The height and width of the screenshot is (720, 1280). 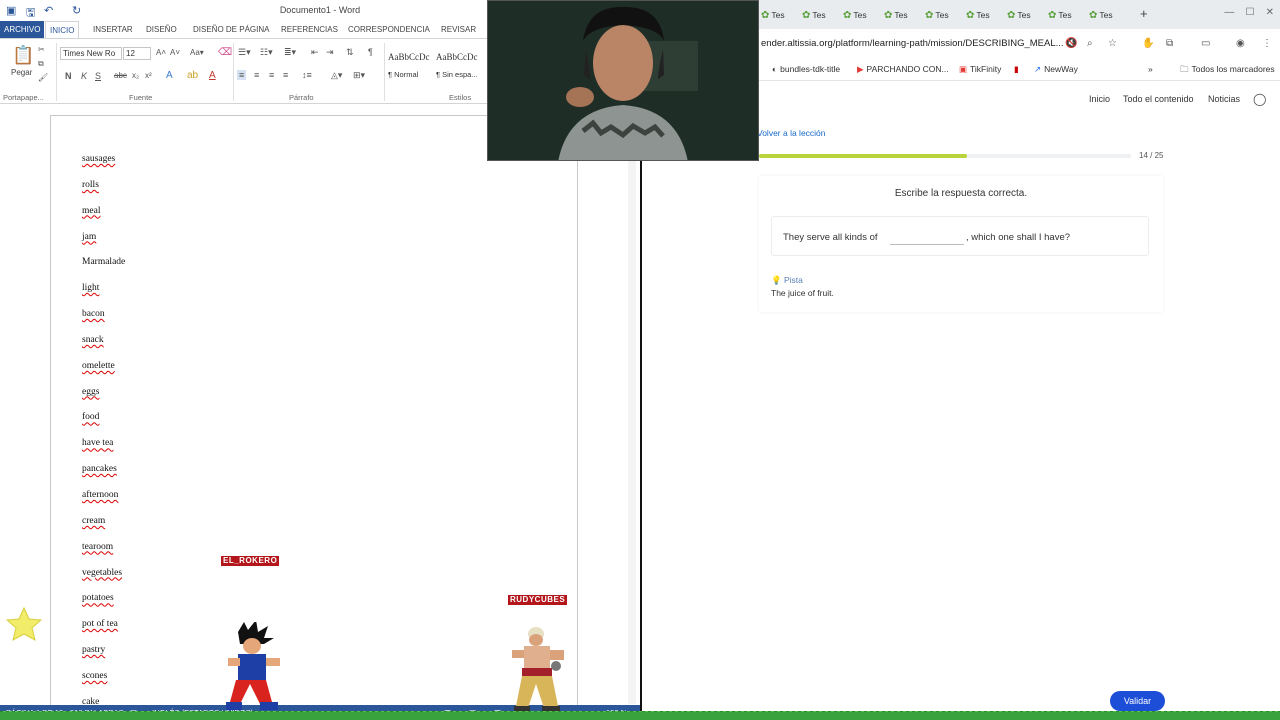 I want to click on hint-text: The juice of fruit., so click(x=802, y=293).